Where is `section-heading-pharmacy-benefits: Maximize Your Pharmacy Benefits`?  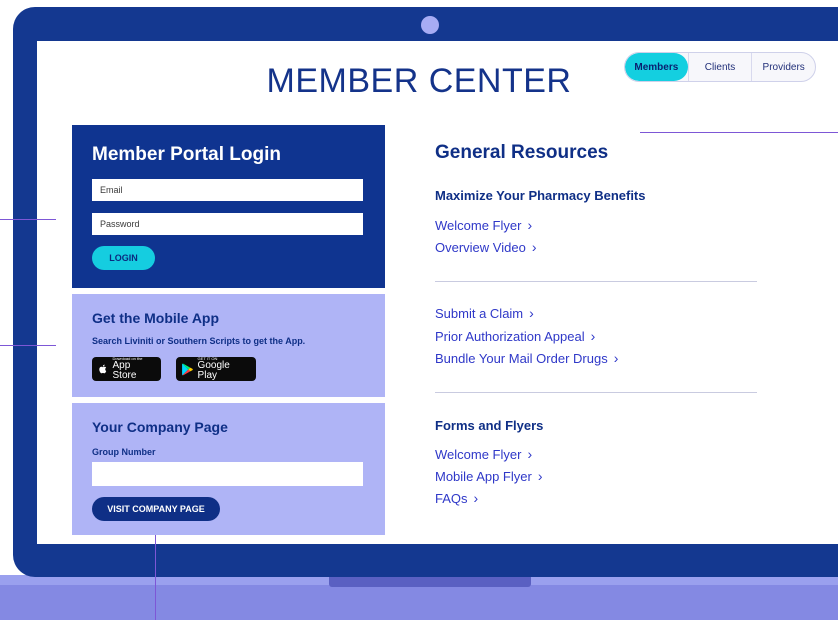
section-heading-pharmacy-benefits: Maximize Your Pharmacy Benefits is located at coordinates (540, 195).